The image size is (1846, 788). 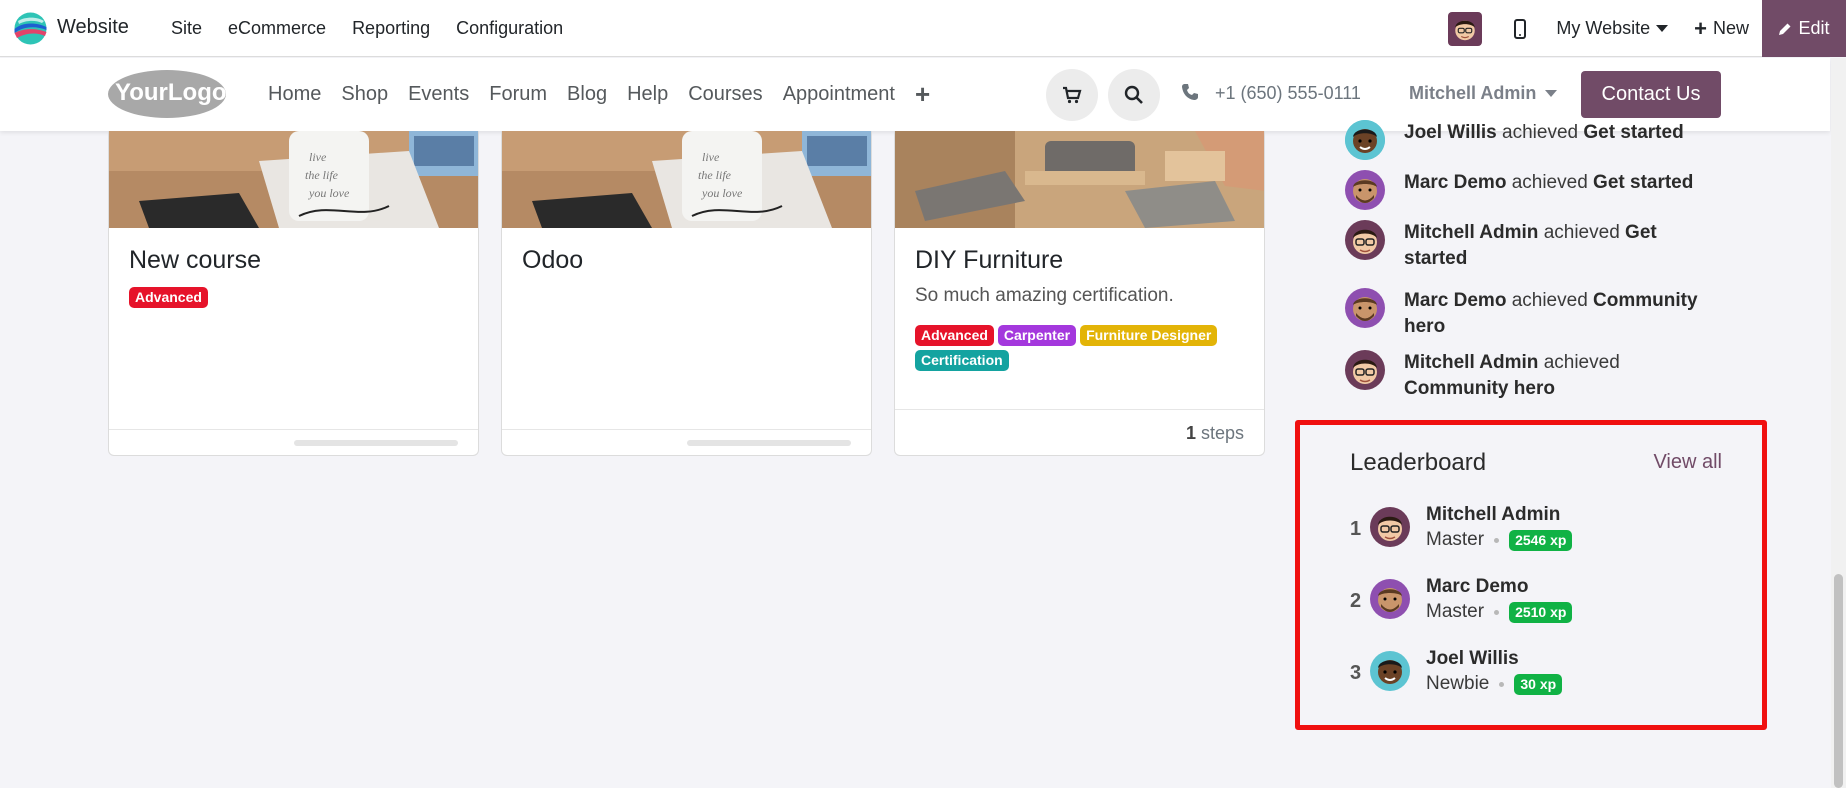 I want to click on leaderboard-rank: 1, so click(x=1356, y=529).